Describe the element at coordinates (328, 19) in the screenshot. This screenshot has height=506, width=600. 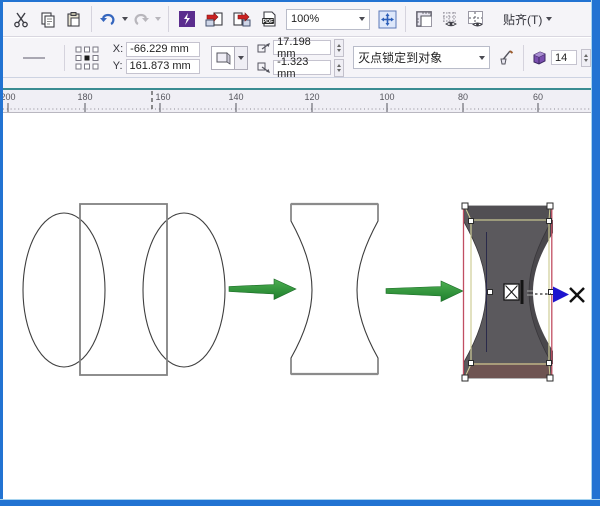
I see `zoom-level-combo: 100%` at that location.